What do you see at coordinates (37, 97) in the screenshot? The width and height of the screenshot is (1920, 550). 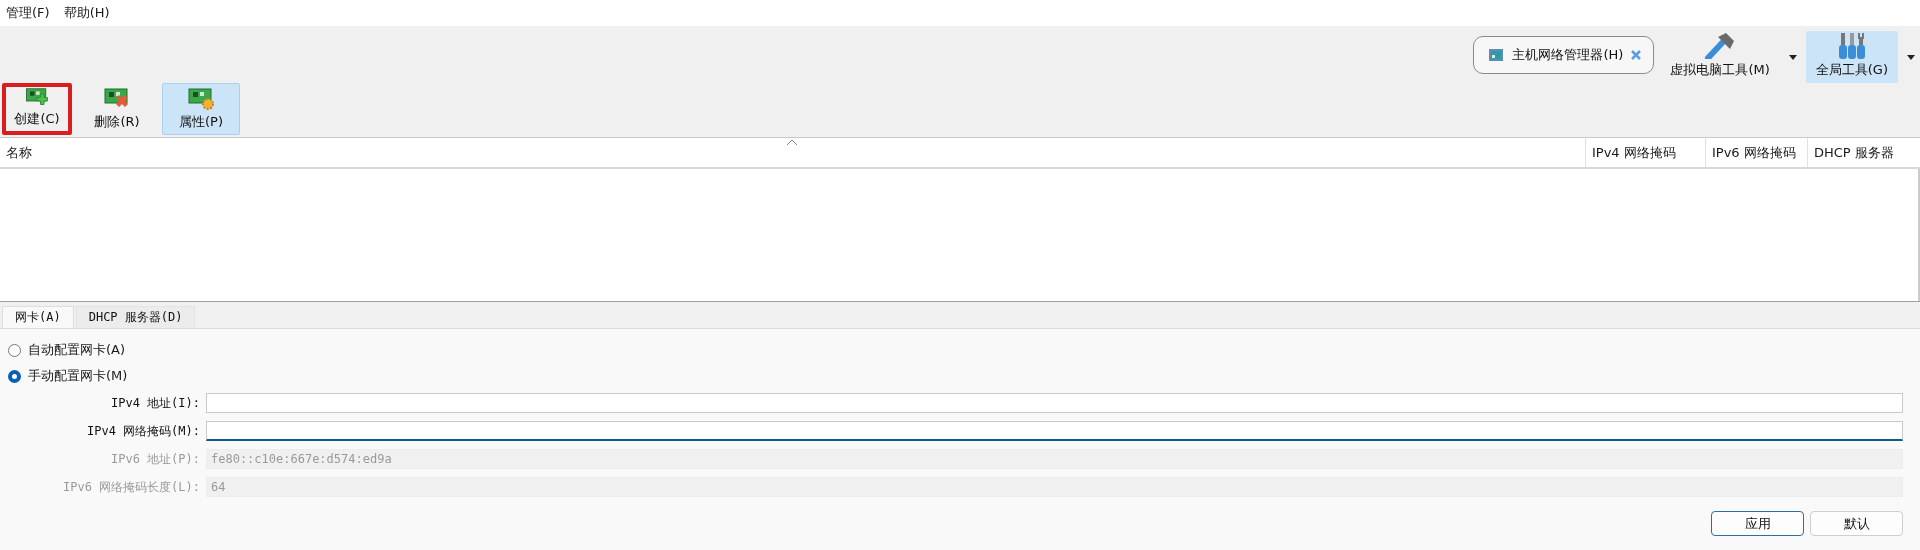 I see `network-card-plus-icon` at bounding box center [37, 97].